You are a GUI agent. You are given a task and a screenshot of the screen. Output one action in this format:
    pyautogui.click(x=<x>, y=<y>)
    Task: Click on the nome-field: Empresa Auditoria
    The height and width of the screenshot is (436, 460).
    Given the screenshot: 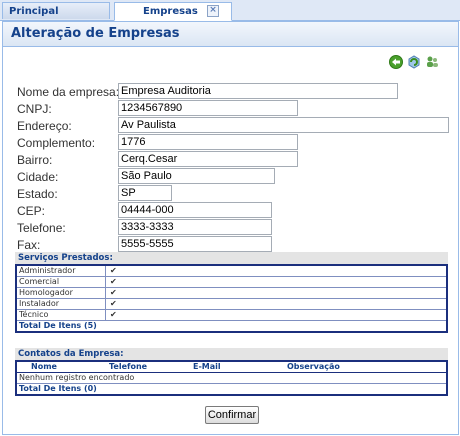 What is the action you would take?
    pyautogui.click(x=258, y=91)
    